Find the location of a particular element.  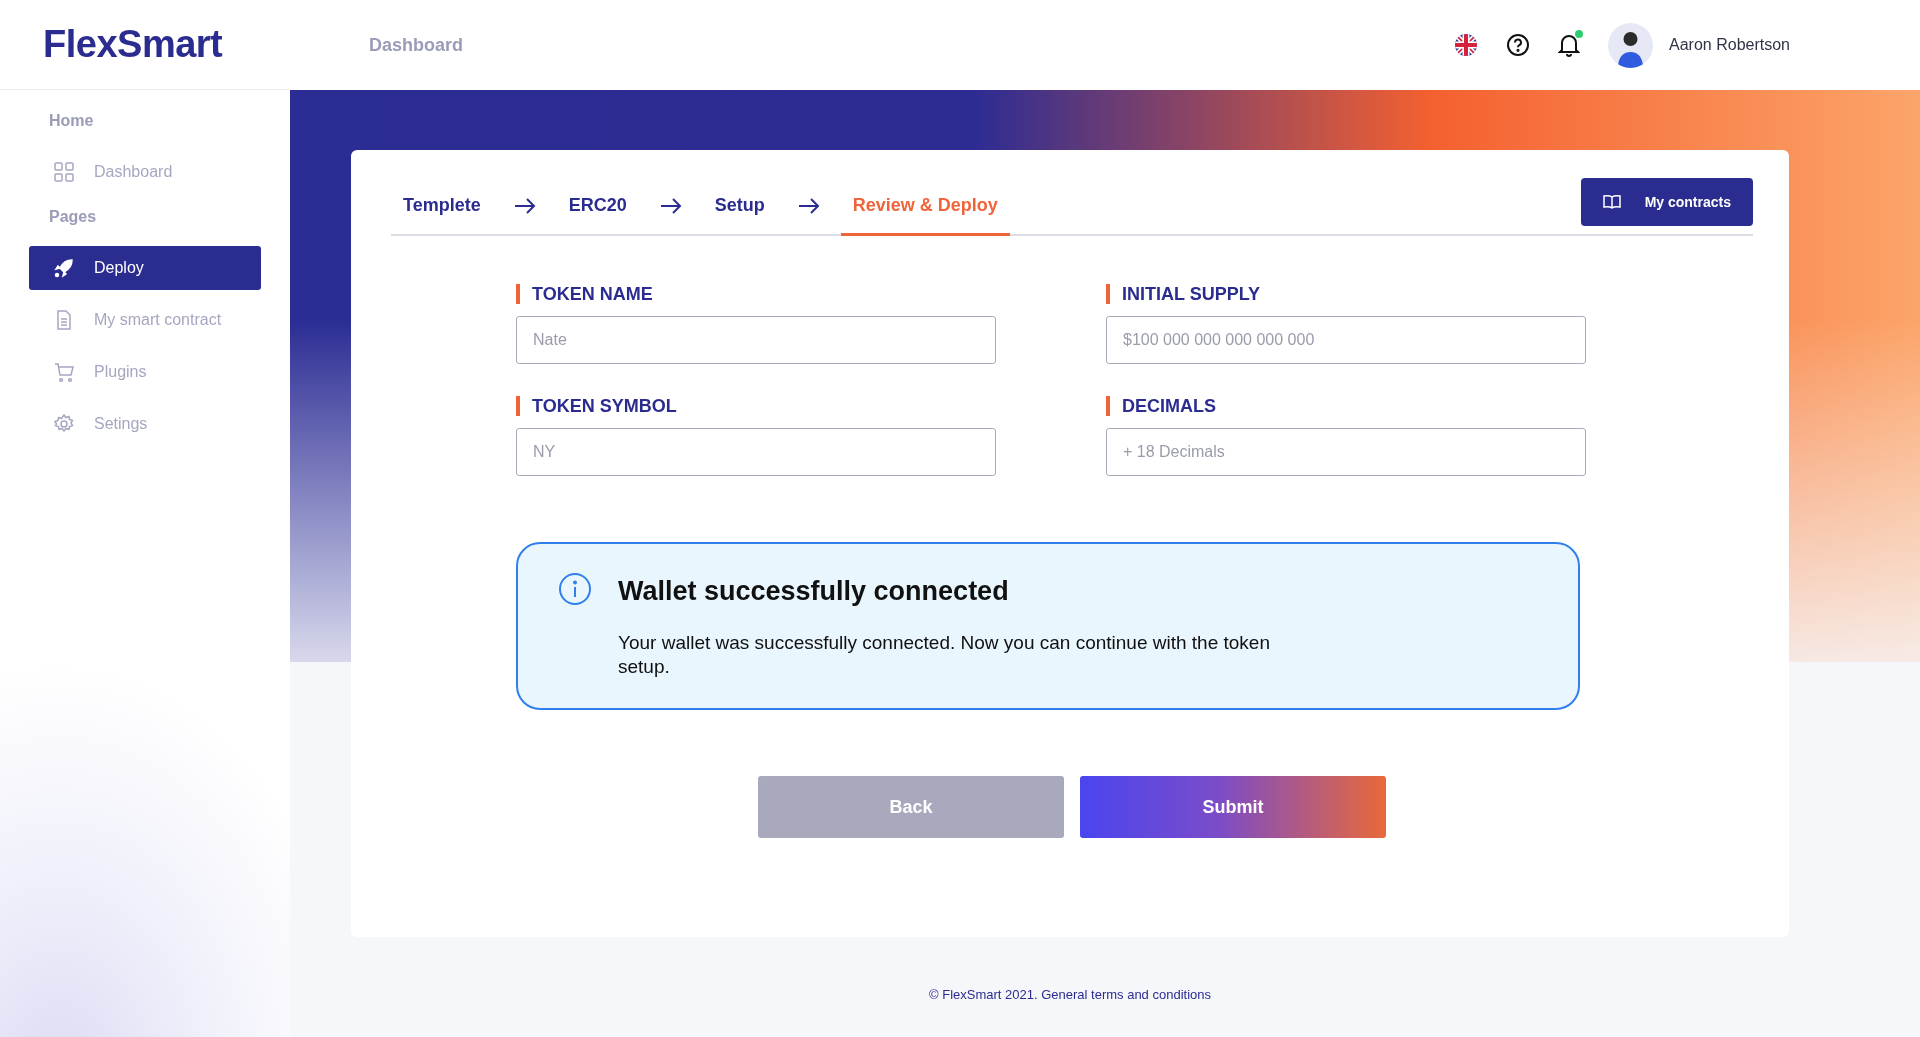

gear-icon is located at coordinates (64, 424).